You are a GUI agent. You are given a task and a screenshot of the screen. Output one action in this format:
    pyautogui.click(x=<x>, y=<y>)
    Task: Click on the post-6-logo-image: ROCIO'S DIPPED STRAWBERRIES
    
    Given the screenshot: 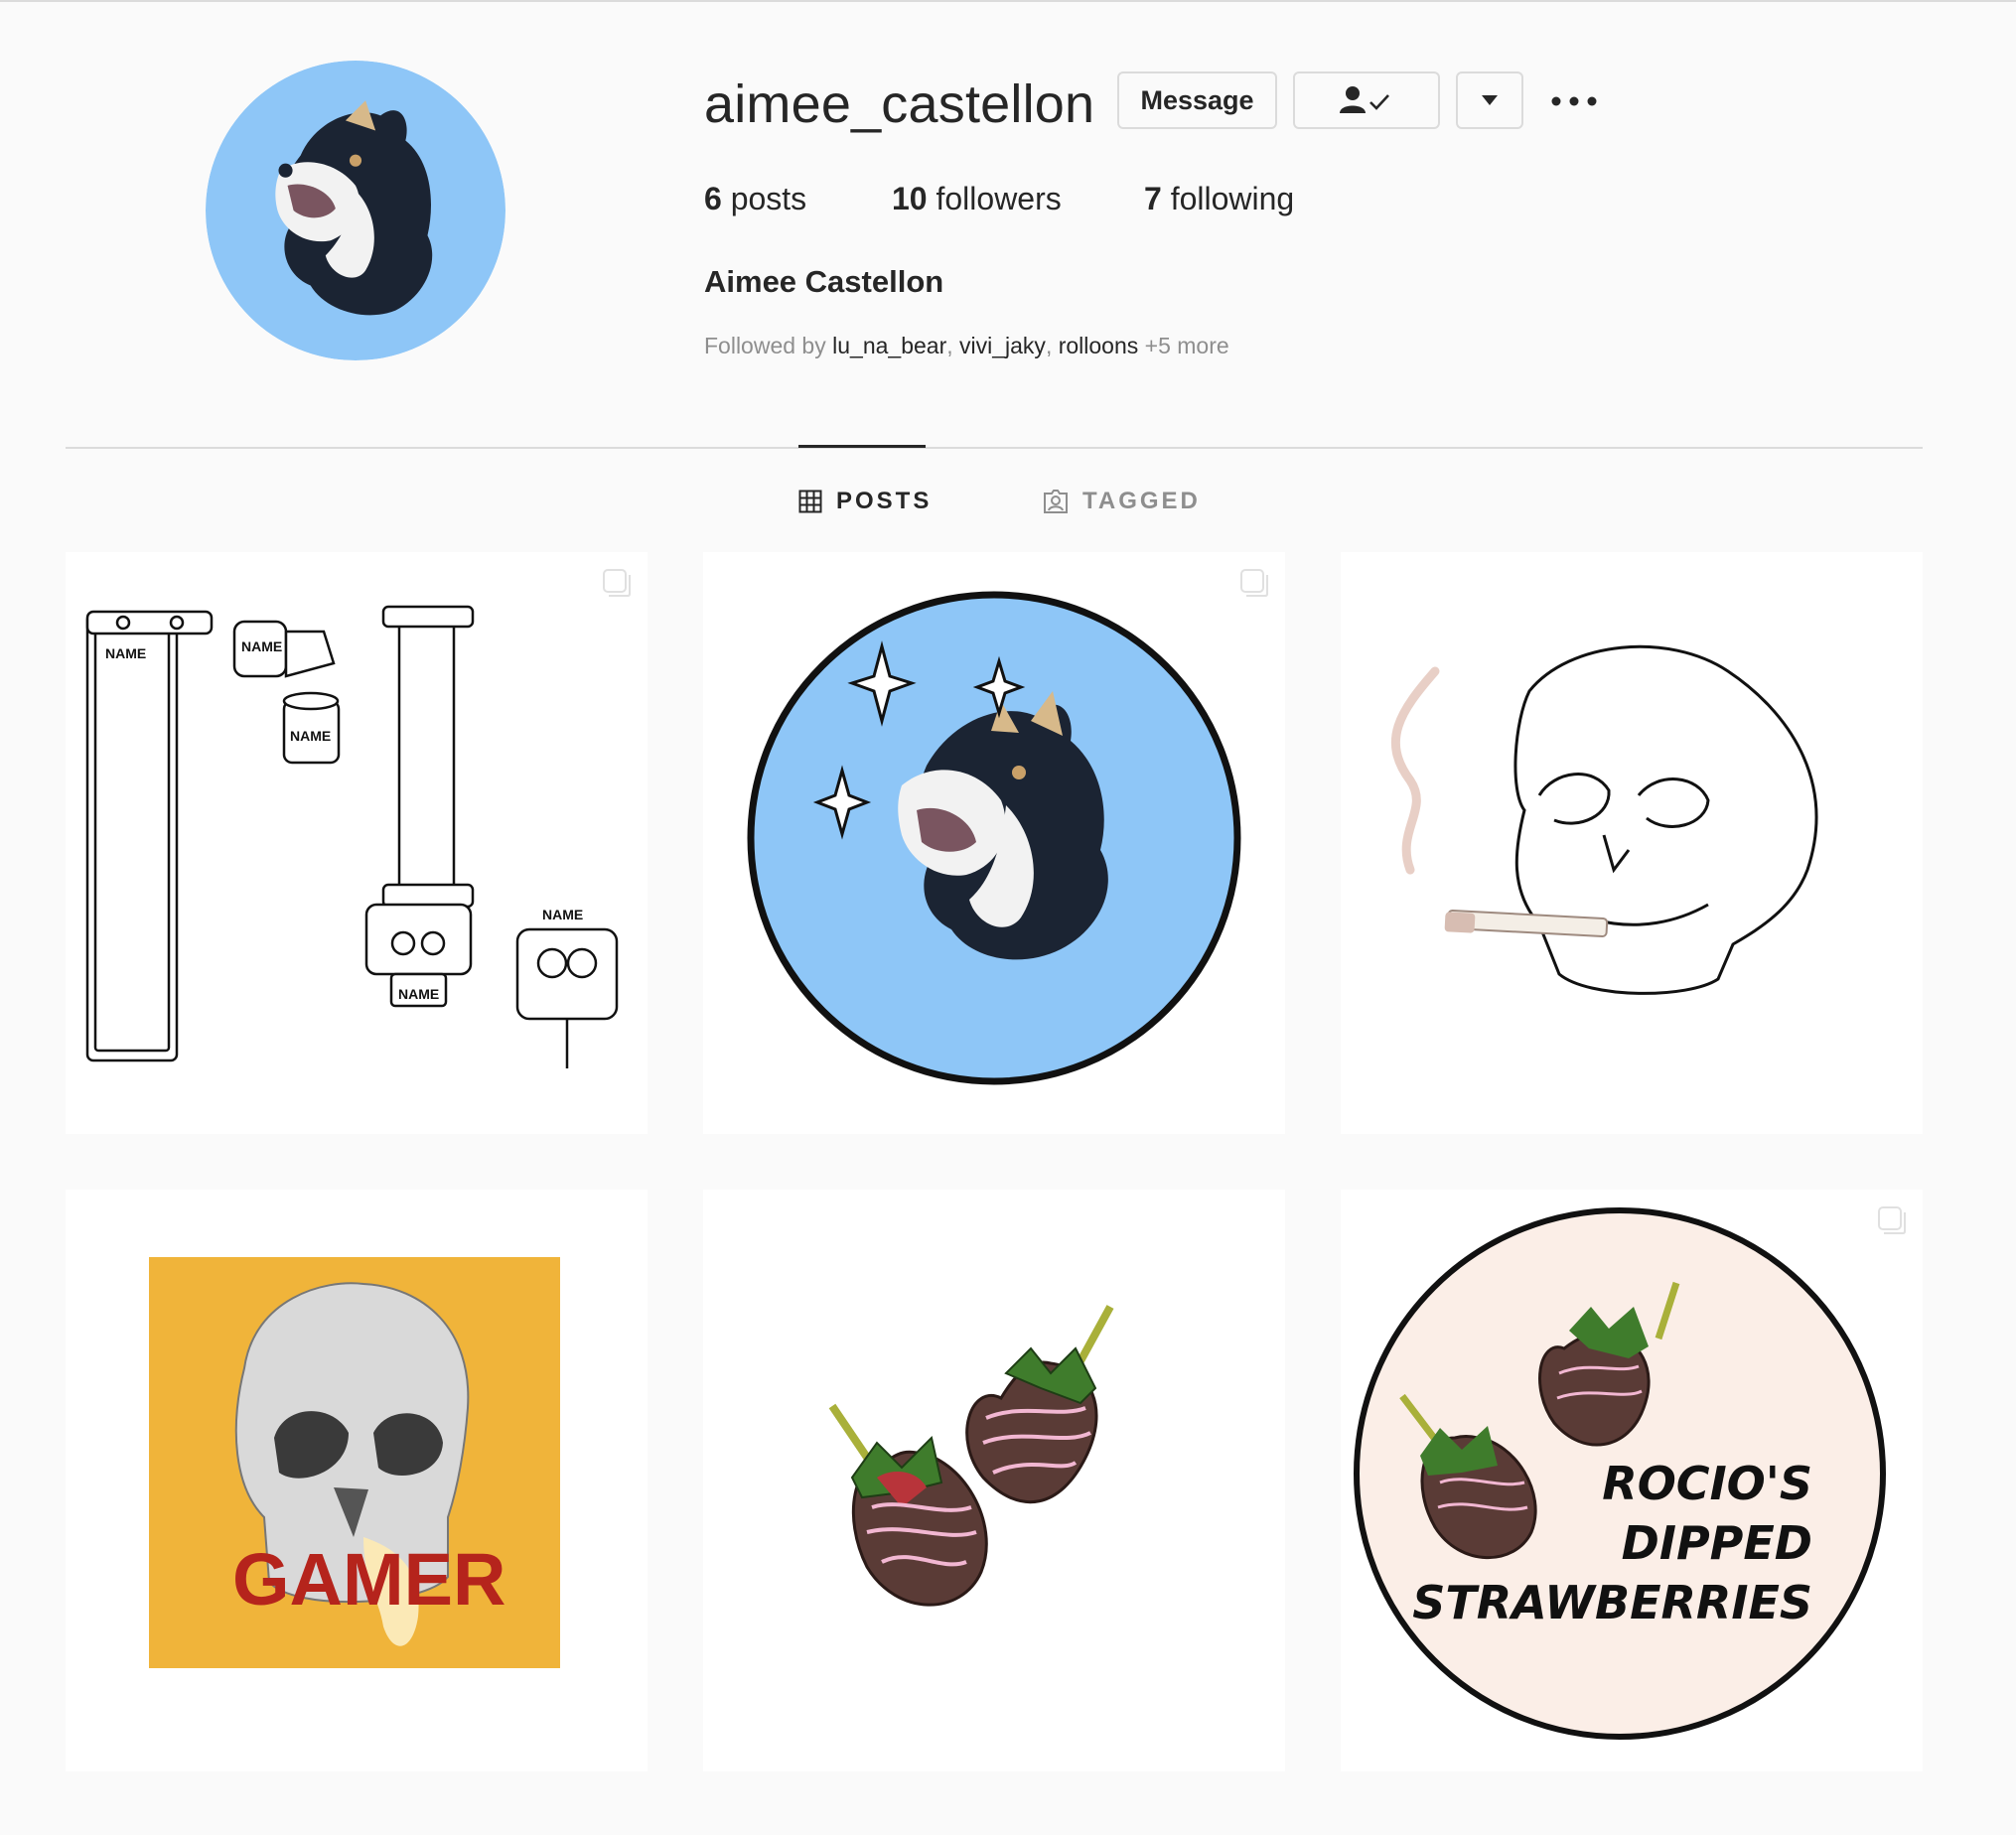 What is the action you would take?
    pyautogui.click(x=1620, y=1473)
    